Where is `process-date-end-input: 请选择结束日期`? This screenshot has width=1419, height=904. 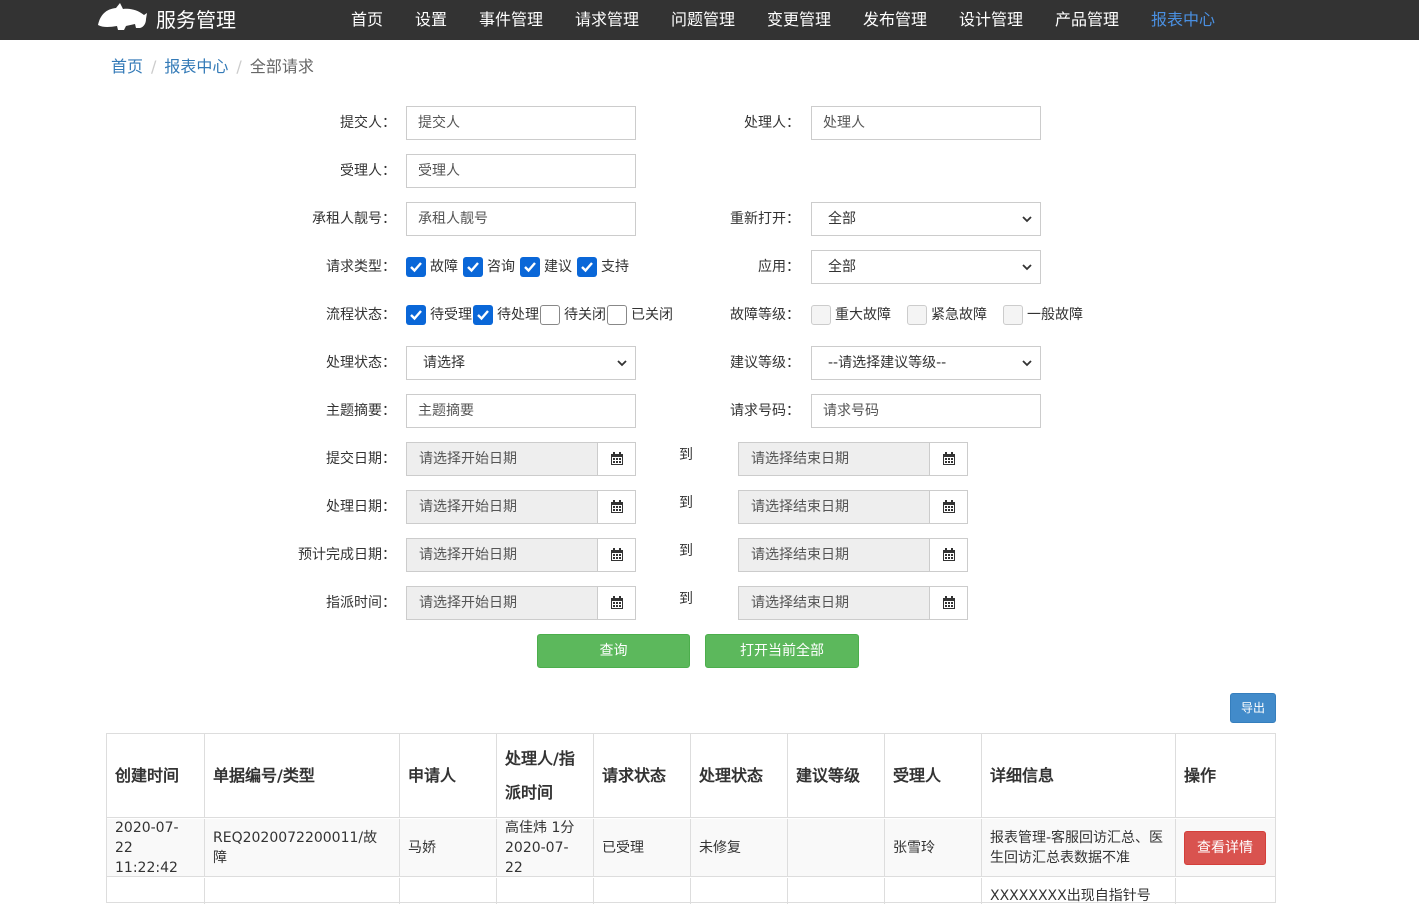
process-date-end-input: 请选择结束日期 is located at coordinates (834, 507).